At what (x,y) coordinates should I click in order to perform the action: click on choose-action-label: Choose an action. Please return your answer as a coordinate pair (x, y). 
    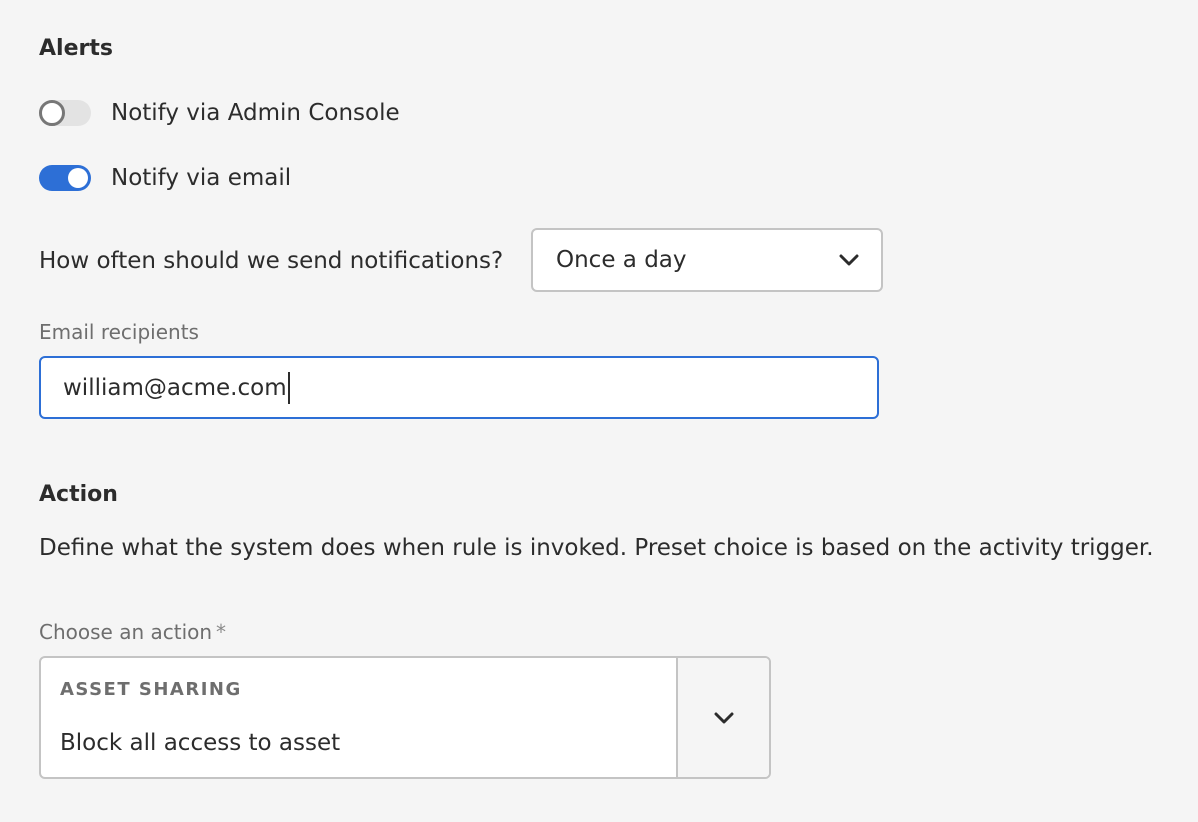
    Looking at the image, I should click on (126, 632).